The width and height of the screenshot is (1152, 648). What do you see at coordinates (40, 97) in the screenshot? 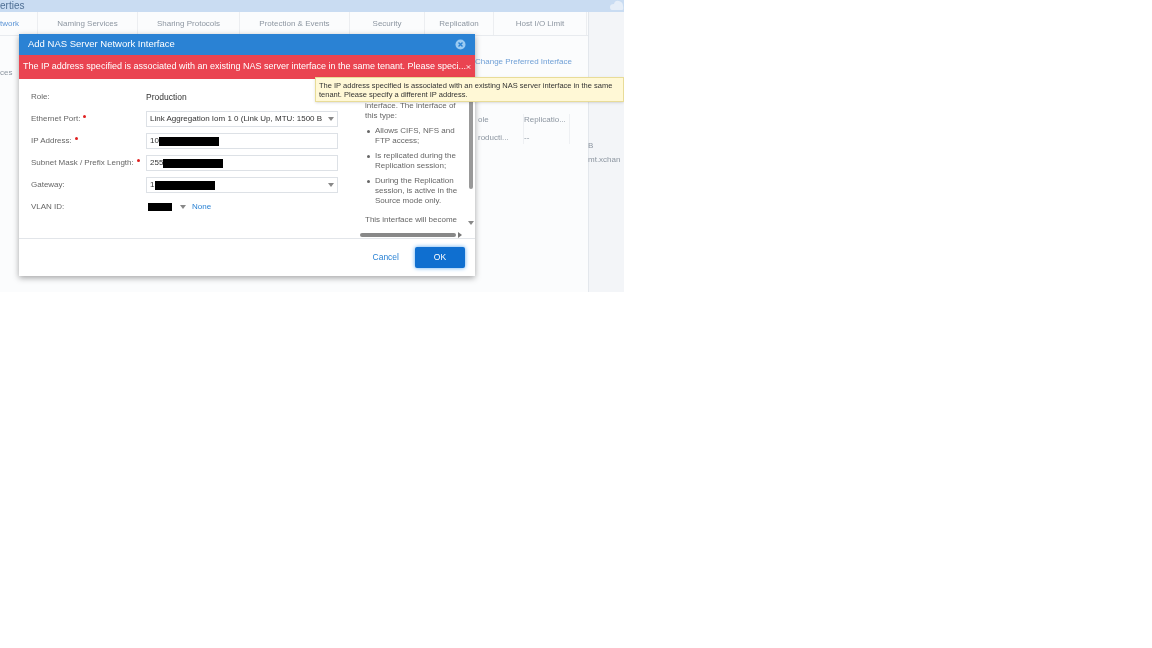
I see `field-label: Role:` at bounding box center [40, 97].